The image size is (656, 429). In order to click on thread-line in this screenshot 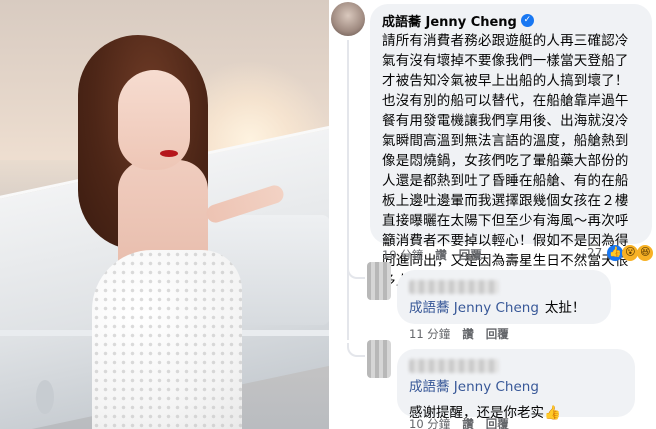, I will do `click(348, 190)`.